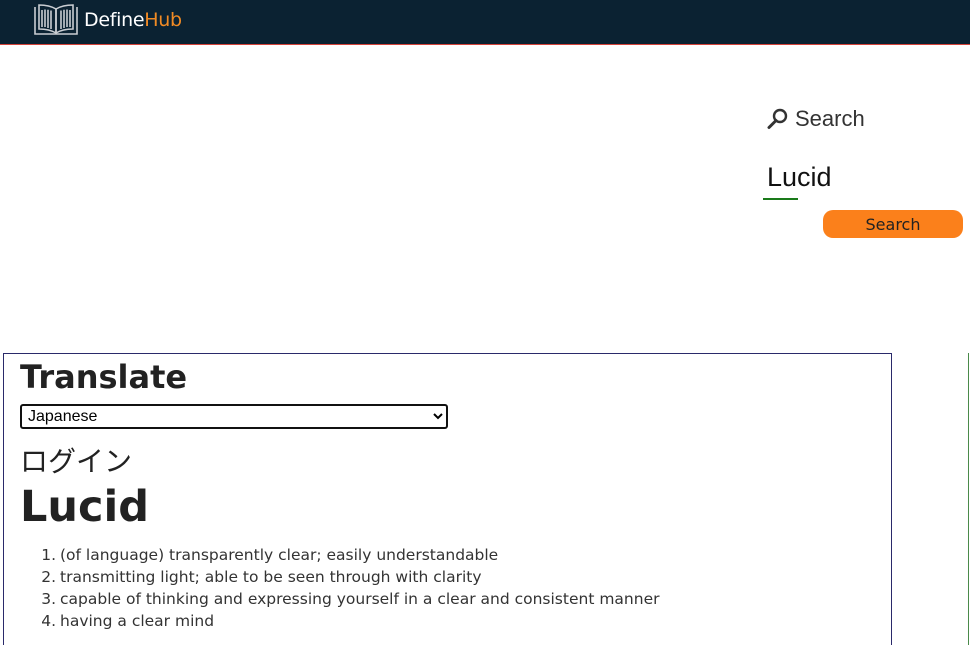 This screenshot has height=645, width=970. What do you see at coordinates (48, 577) in the screenshot?
I see `definition-number: 2.` at bounding box center [48, 577].